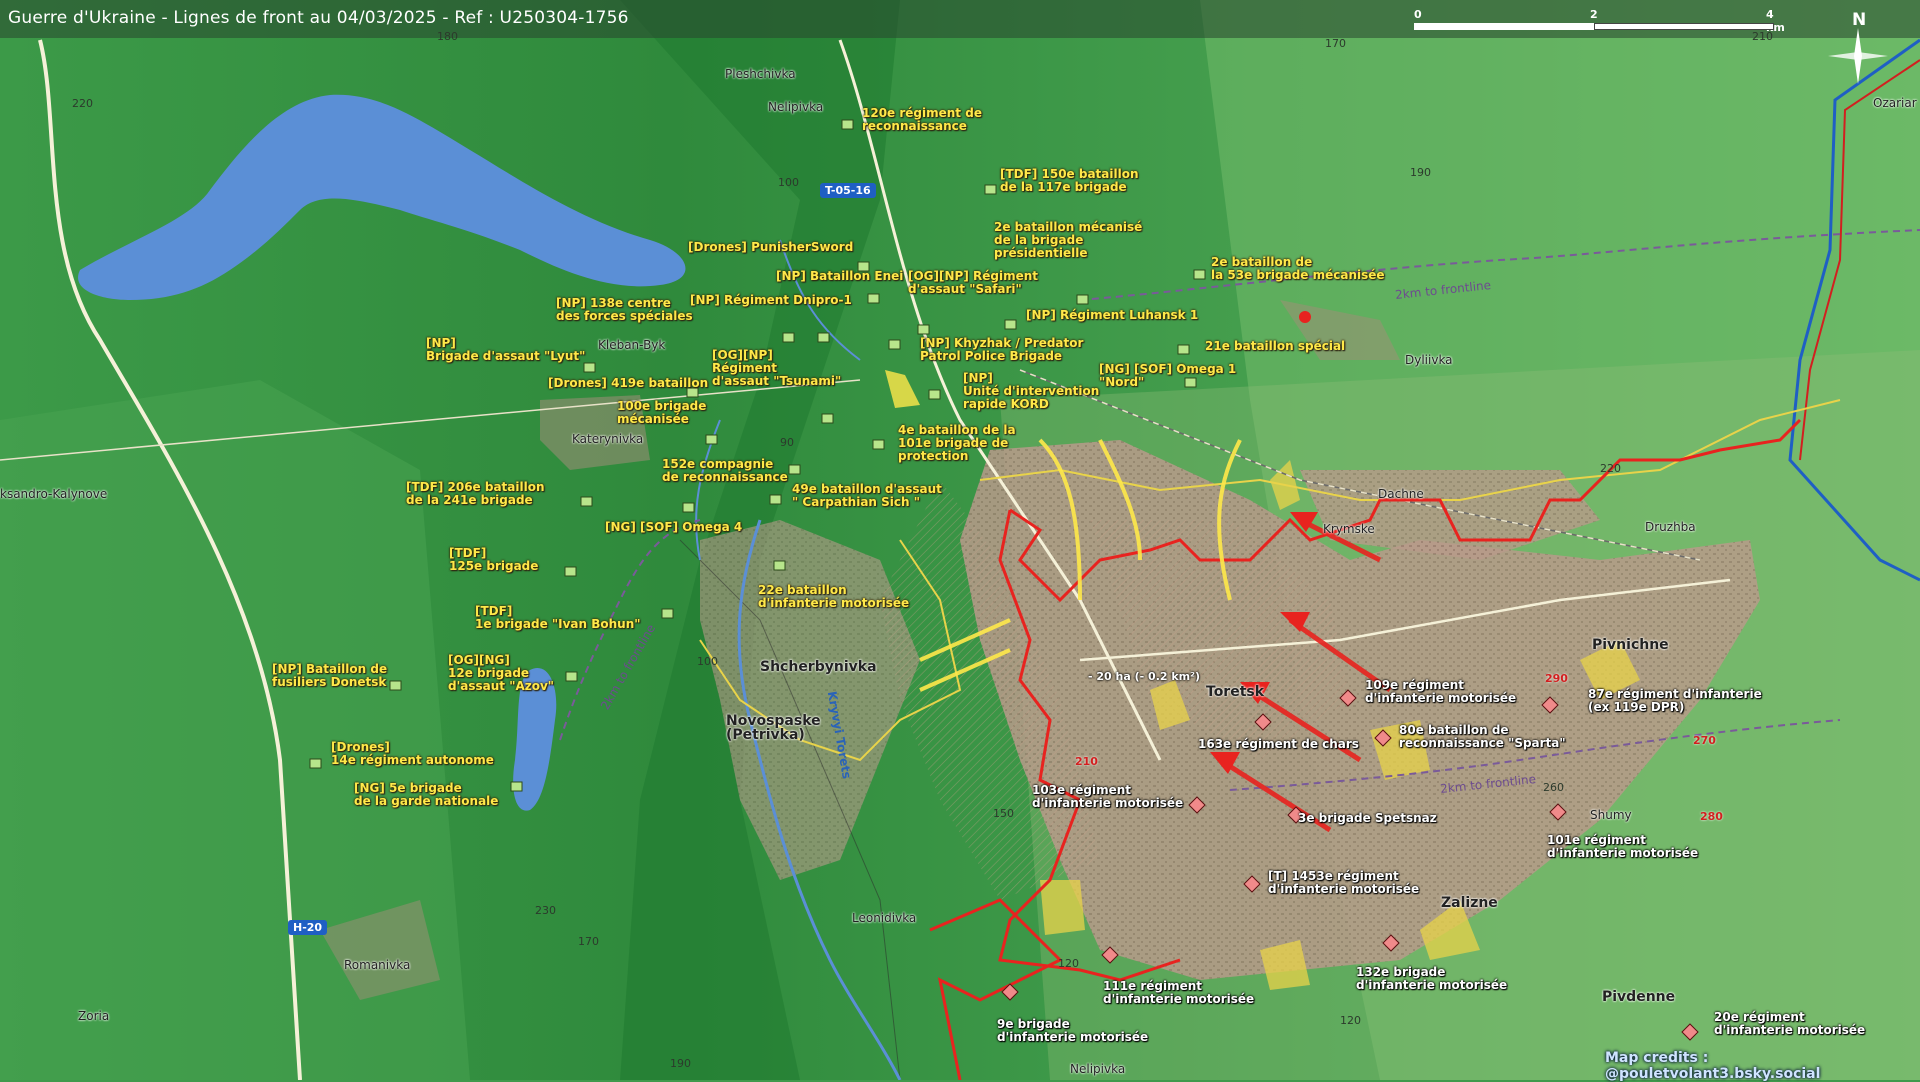 The width and height of the screenshot is (1920, 1082). I want to click on ukr-unit-label: [NP] 138e centre des forces spéciales, so click(624, 310).